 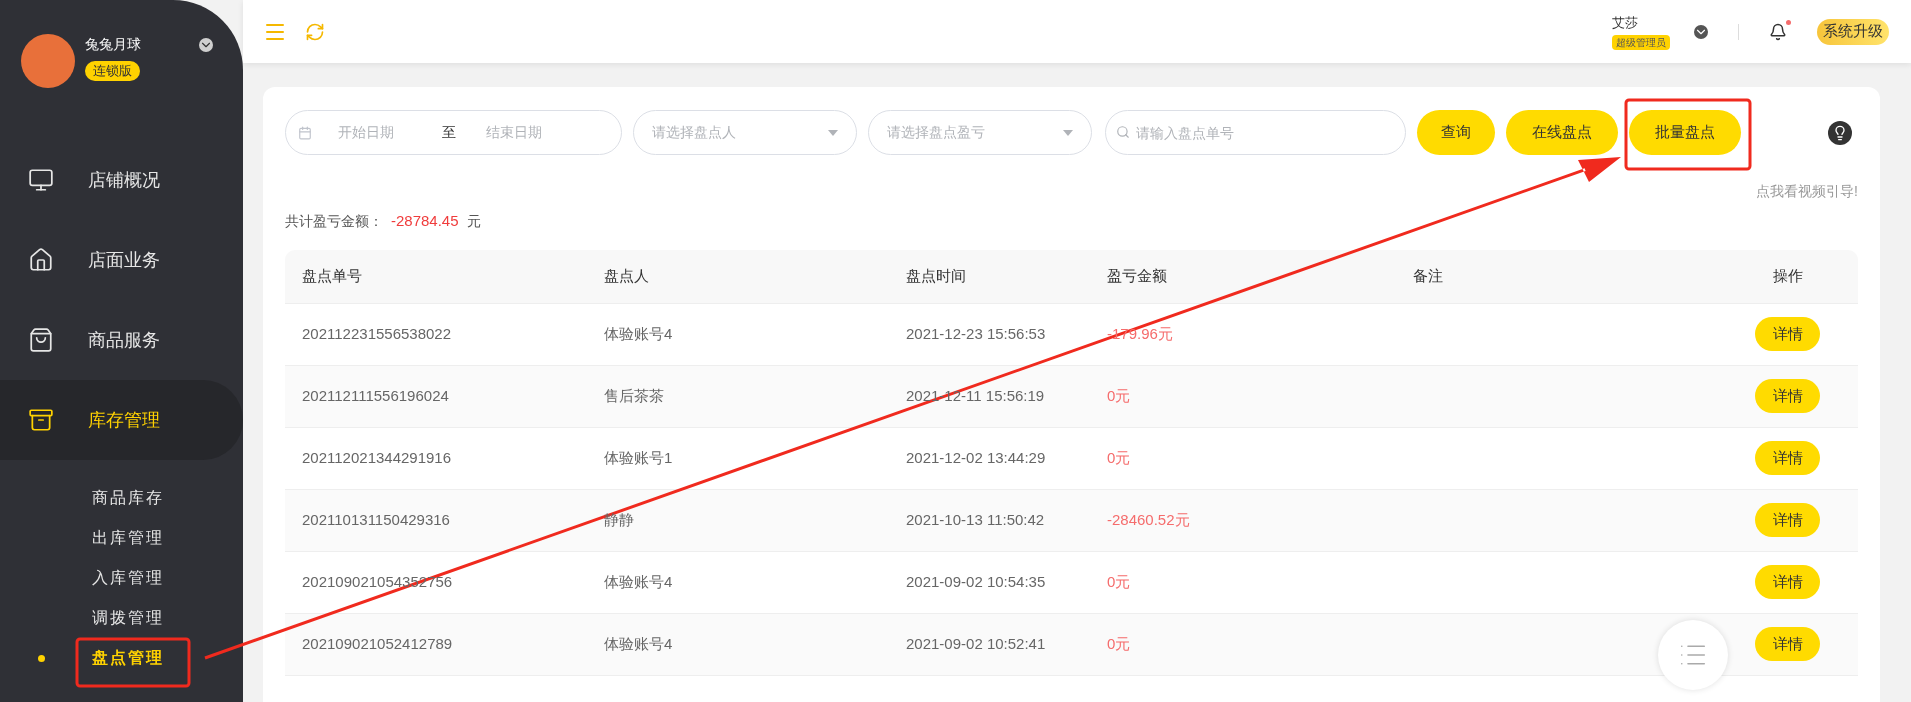 What do you see at coordinates (1625, 23) in the screenshot?
I see `user-name: 艾莎` at bounding box center [1625, 23].